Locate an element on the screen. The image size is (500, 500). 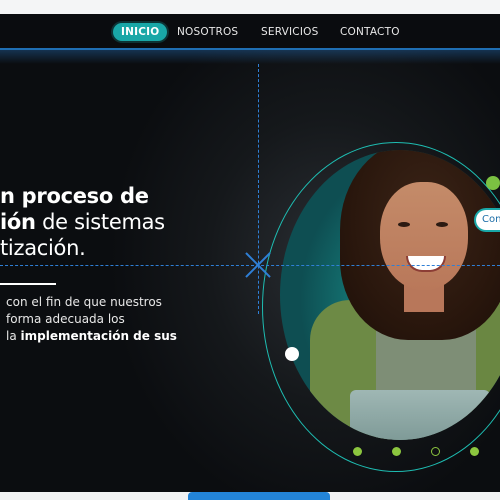
nav-item-nosotros: NOSOTROS is located at coordinates (207, 32).